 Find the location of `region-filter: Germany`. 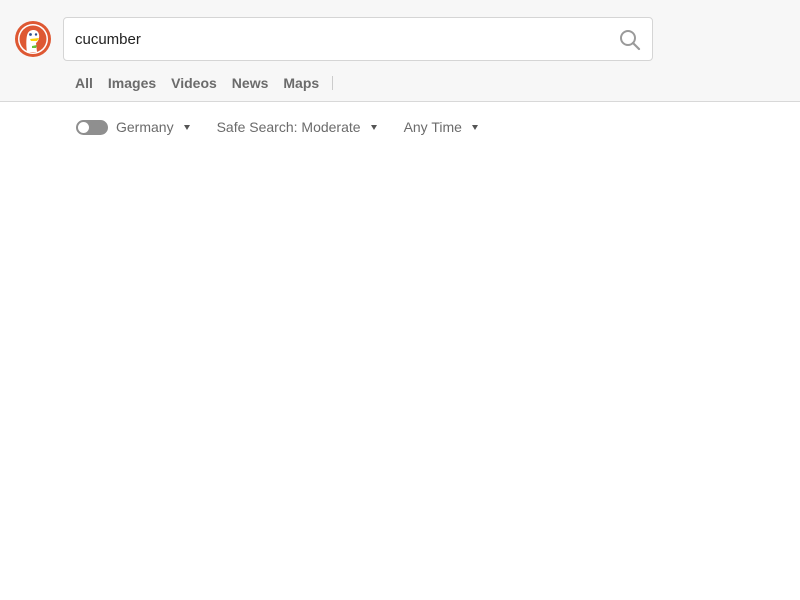

region-filter: Germany is located at coordinates (153, 127).